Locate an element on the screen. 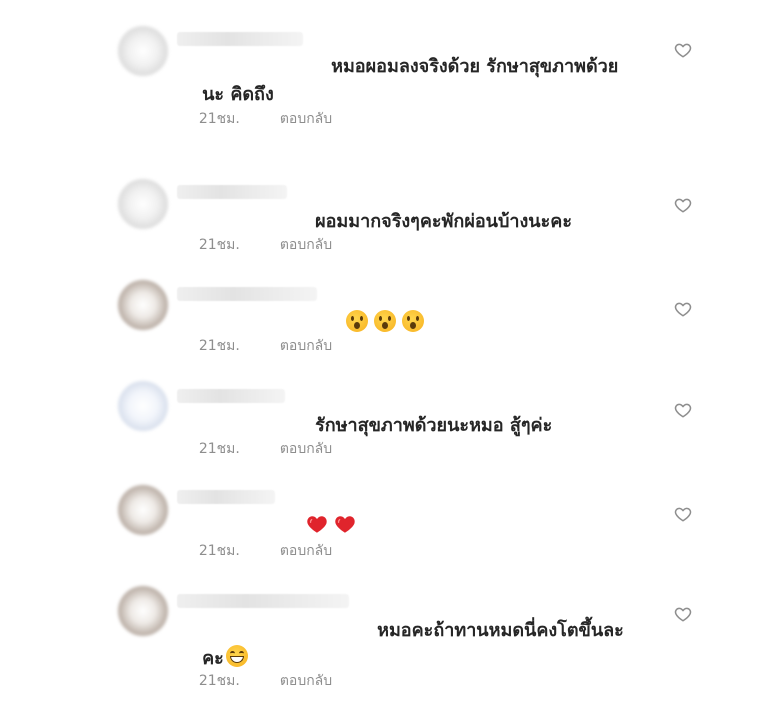 This screenshot has width=761, height=708. comment-text-line1: หมอผอมลงจริงด้วย รักษาสุขภาพด้วย is located at coordinates (475, 66).